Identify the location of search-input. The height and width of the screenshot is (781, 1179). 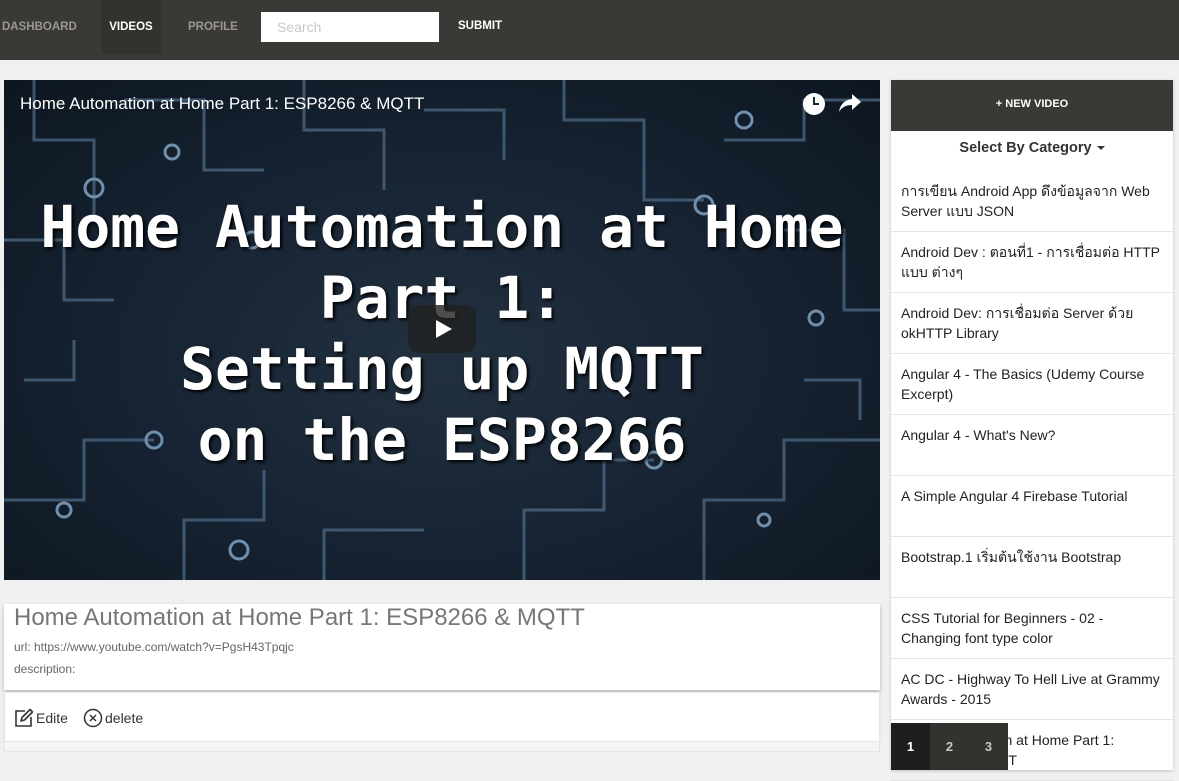
(350, 27).